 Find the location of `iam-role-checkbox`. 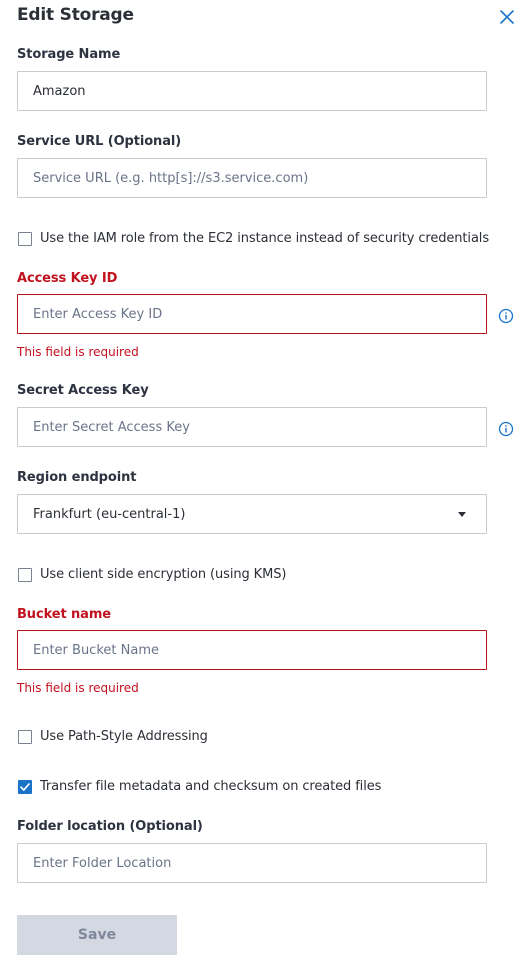

iam-role-checkbox is located at coordinates (25, 239).